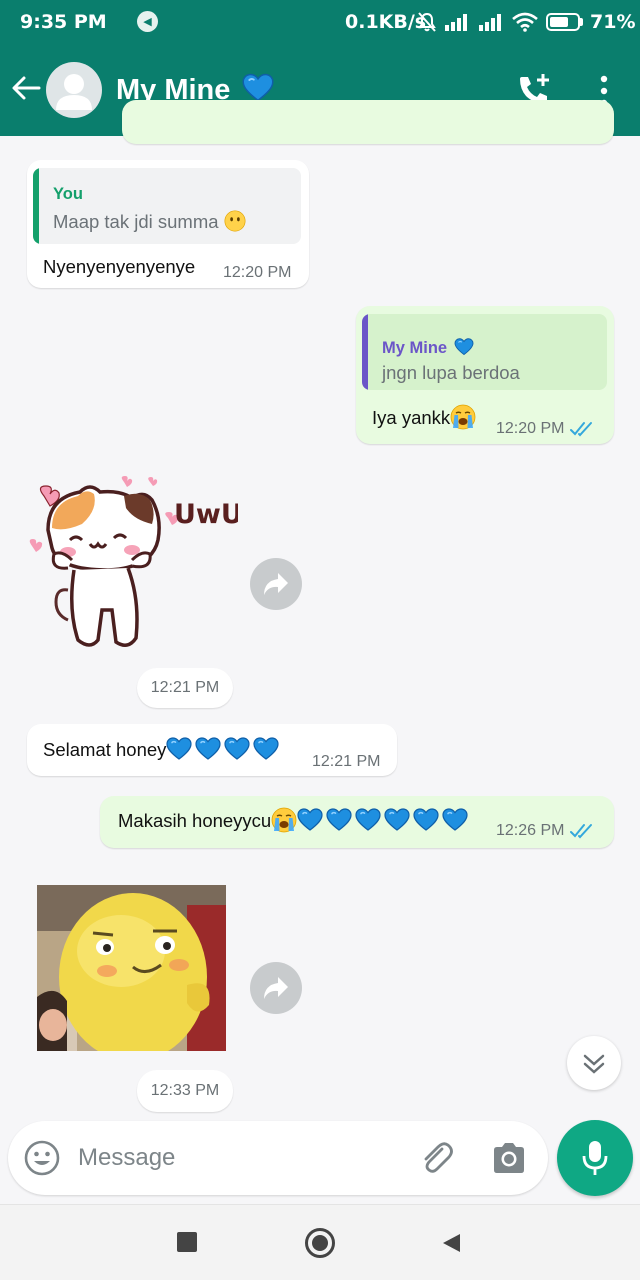  I want to click on no-mouth-face-emoji, so click(235, 221).